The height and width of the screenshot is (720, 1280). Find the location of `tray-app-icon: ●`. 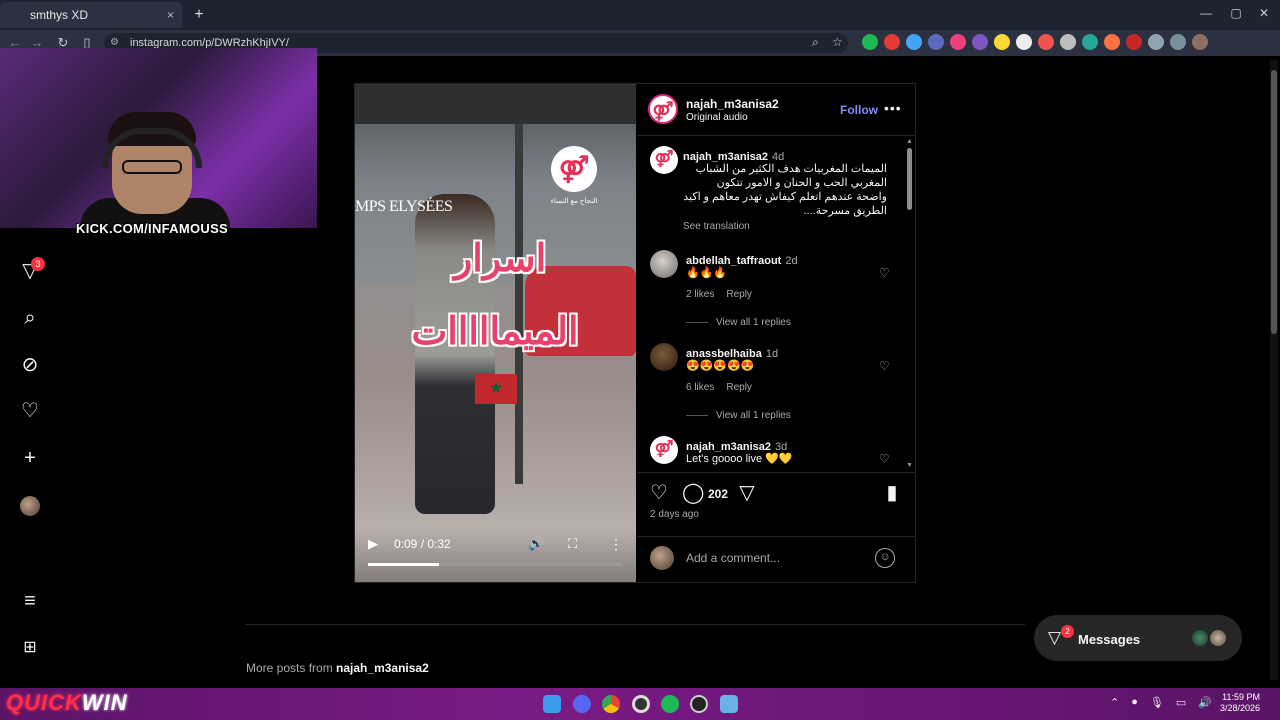

tray-app-icon: ● is located at coordinates (1134, 704).